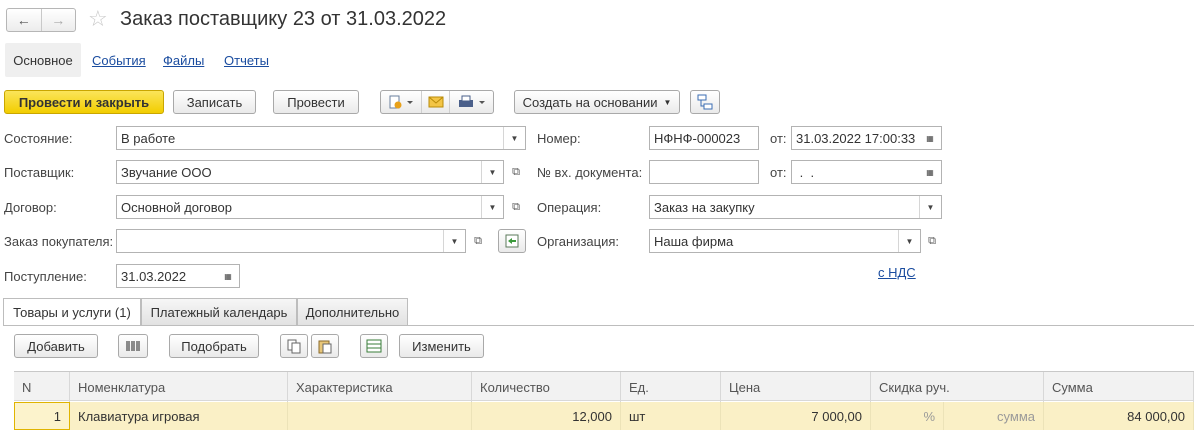 The height and width of the screenshot is (437, 1194). I want to click on receipt-date-value: 31.03.2022, so click(154, 276).